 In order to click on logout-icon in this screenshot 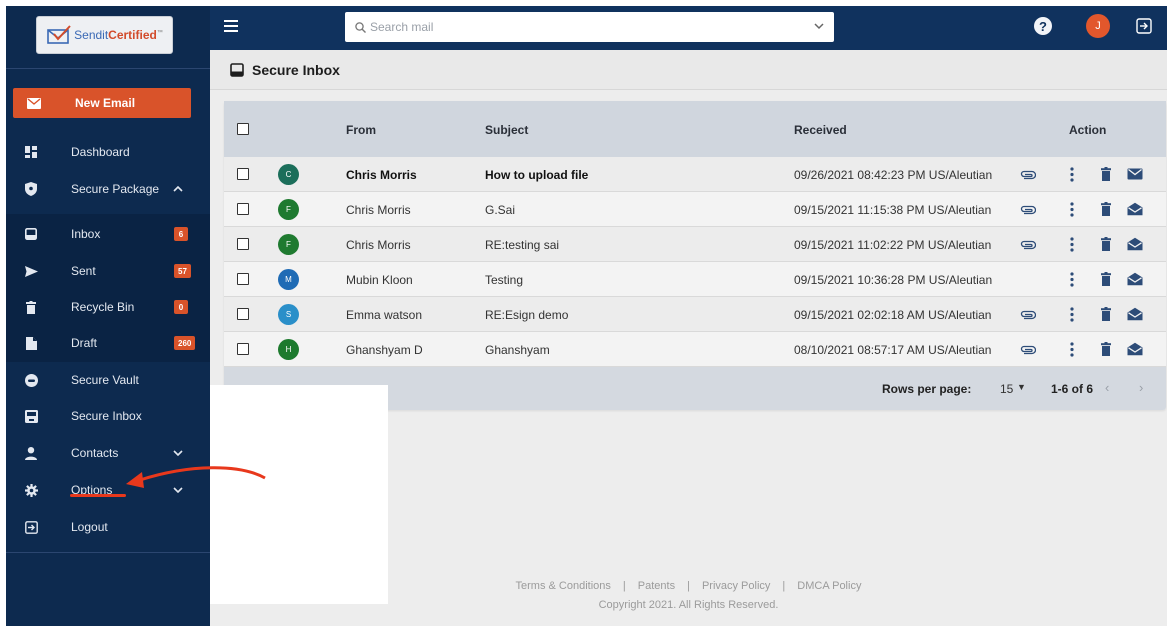, I will do `click(1144, 26)`.